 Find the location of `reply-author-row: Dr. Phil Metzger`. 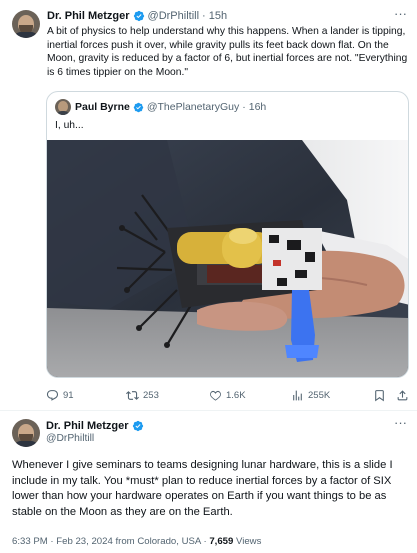

reply-author-row: Dr. Phil Metzger is located at coordinates (96, 426).